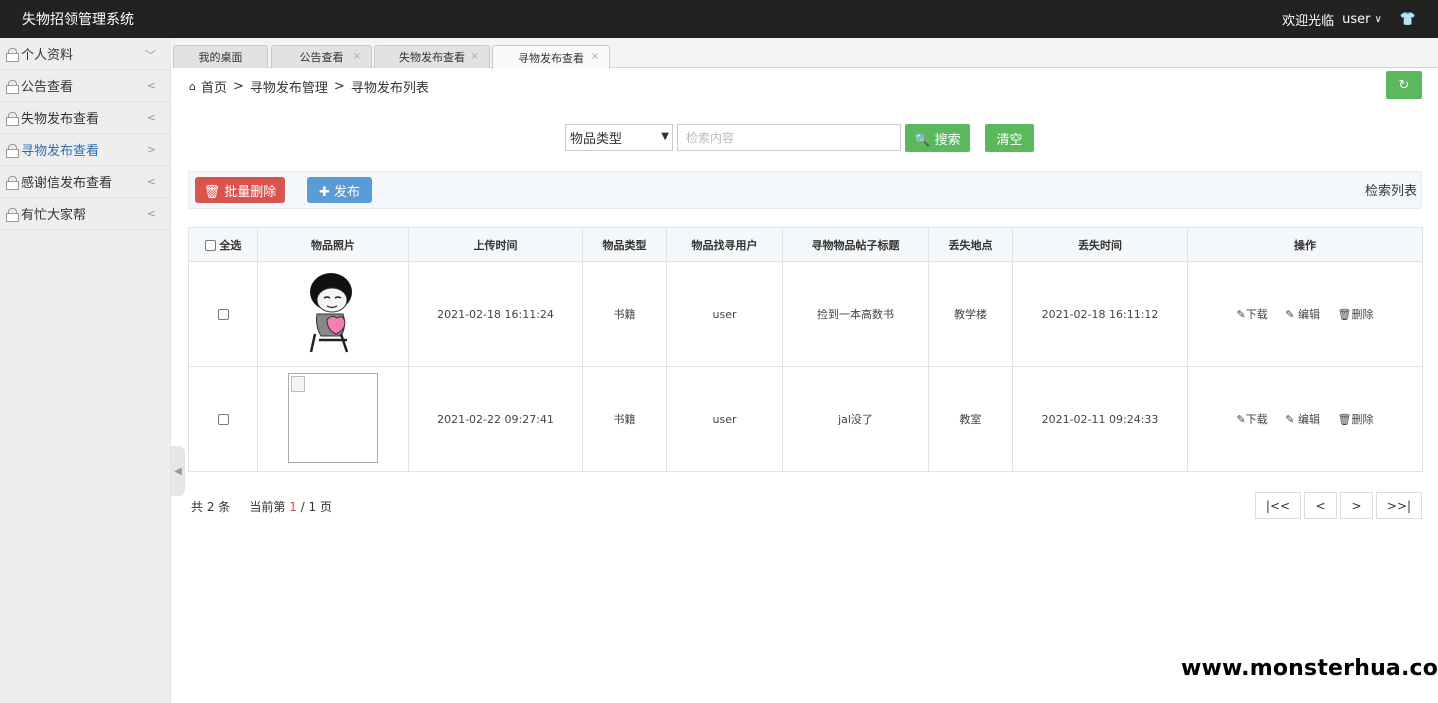 This screenshot has width=1438, height=703. What do you see at coordinates (1278, 505) in the screenshot?
I see `first-page-button: |<<` at bounding box center [1278, 505].